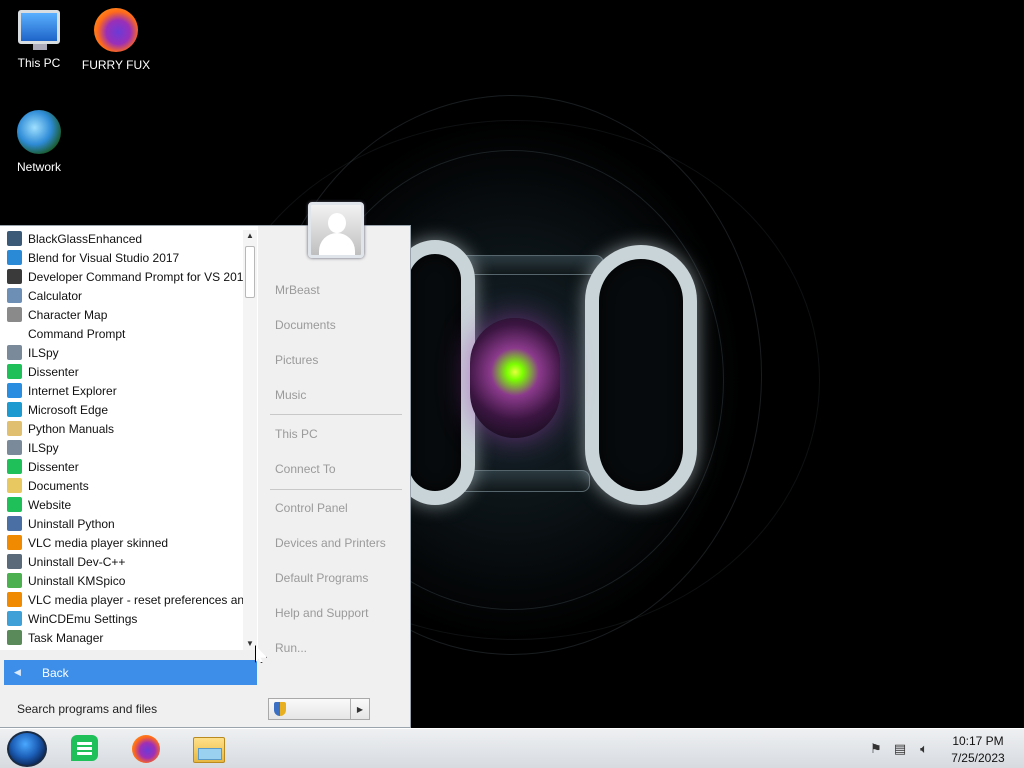 This screenshot has height=768, width=1024. Describe the element at coordinates (121, 295) in the screenshot. I see `program-item: Calculator` at that location.